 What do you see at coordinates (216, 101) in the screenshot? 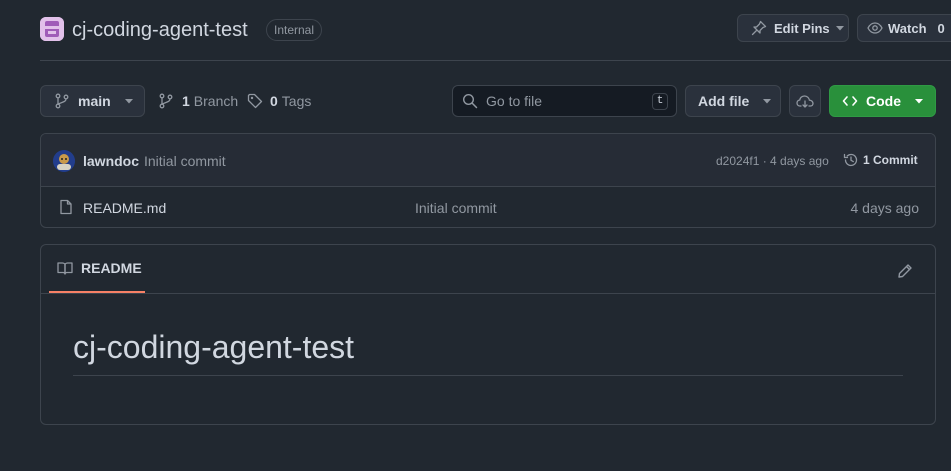
I see `branch-count-label: Branch` at bounding box center [216, 101].